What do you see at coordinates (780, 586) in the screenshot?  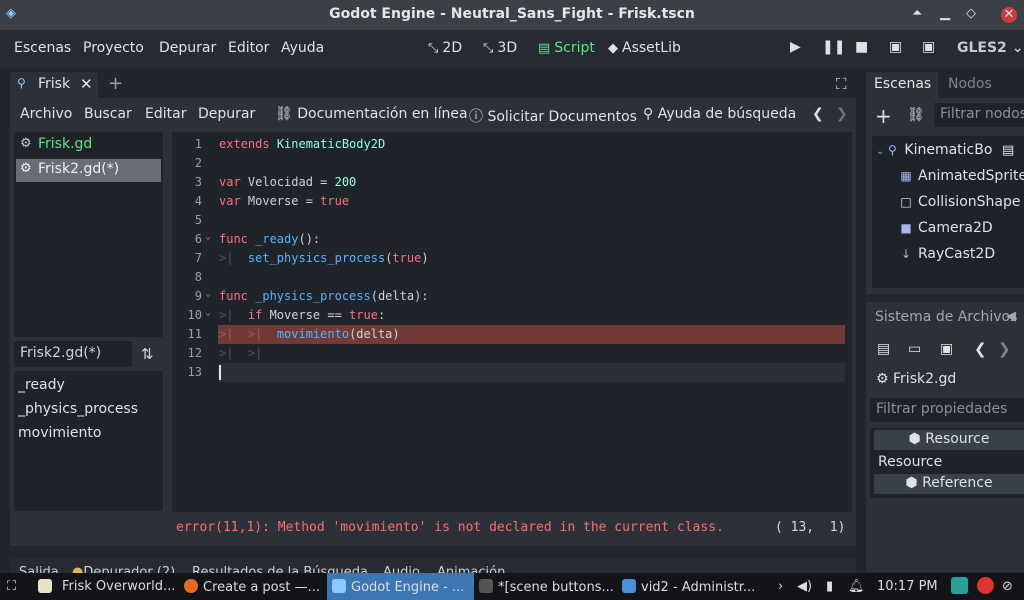 I see `overflow-arrow-icon: ›` at bounding box center [780, 586].